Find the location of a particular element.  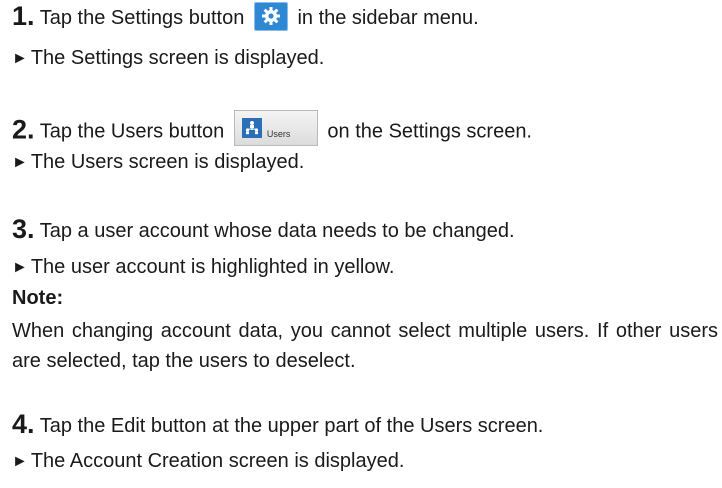

gear-icon is located at coordinates (270, 16).